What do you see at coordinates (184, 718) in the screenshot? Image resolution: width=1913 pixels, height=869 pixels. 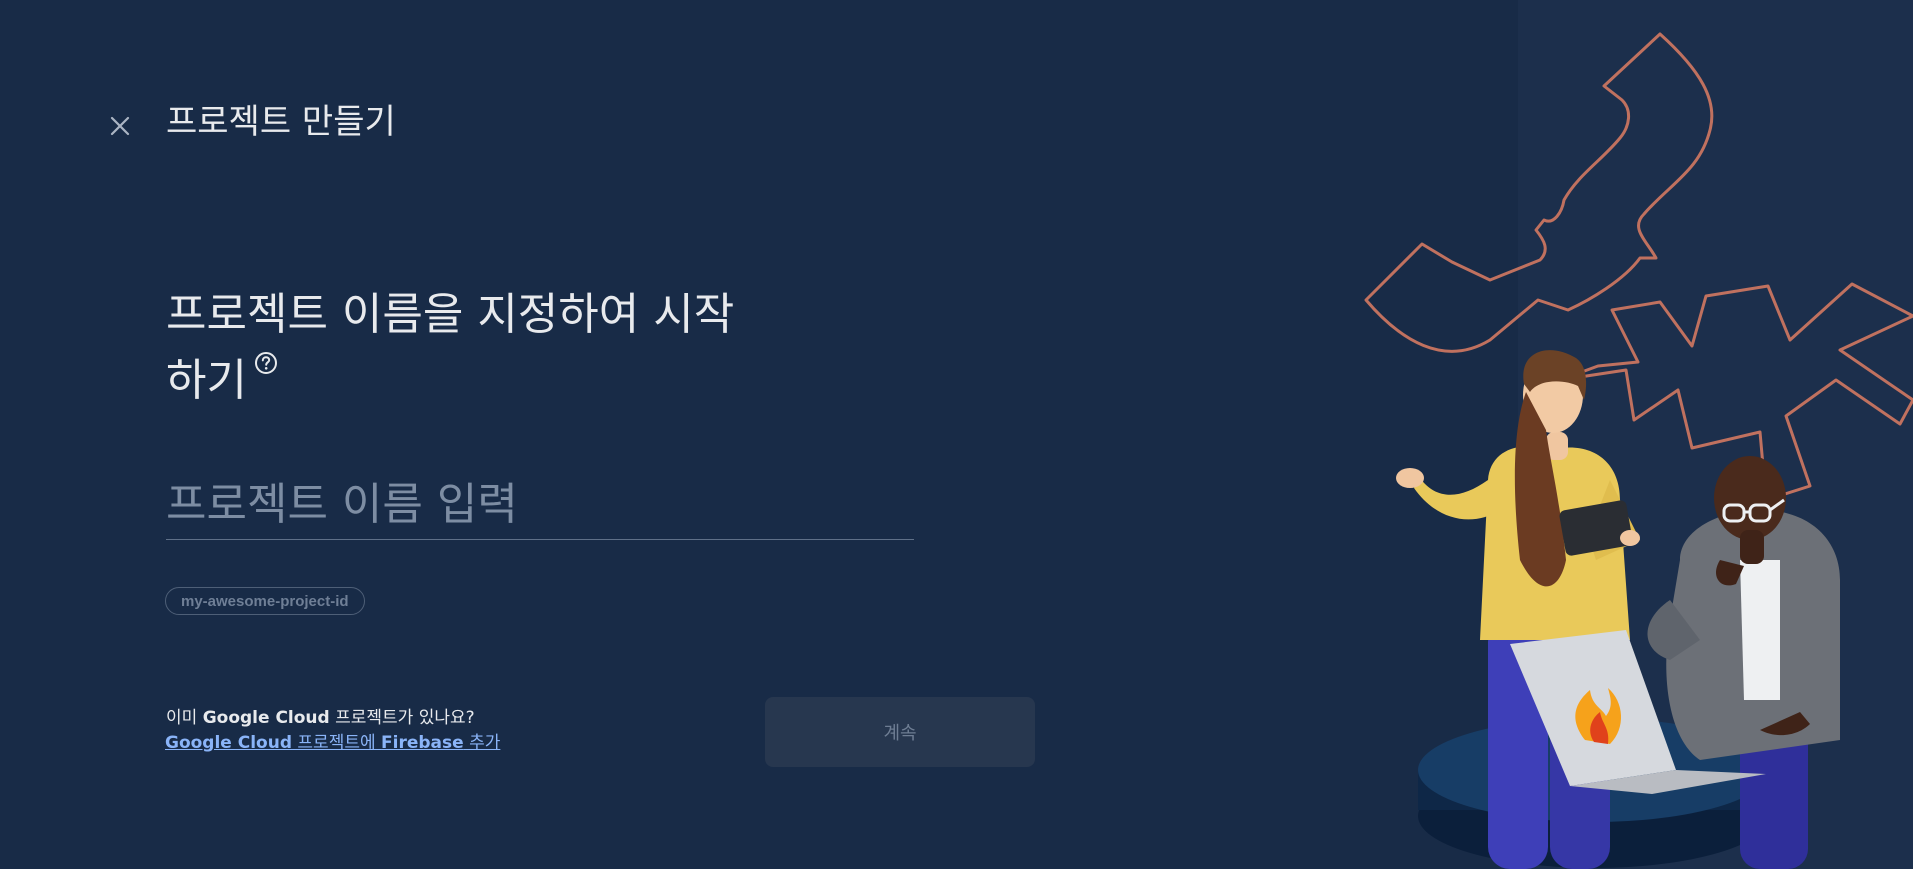 I see `gc-question-prefix: 이미` at bounding box center [184, 718].